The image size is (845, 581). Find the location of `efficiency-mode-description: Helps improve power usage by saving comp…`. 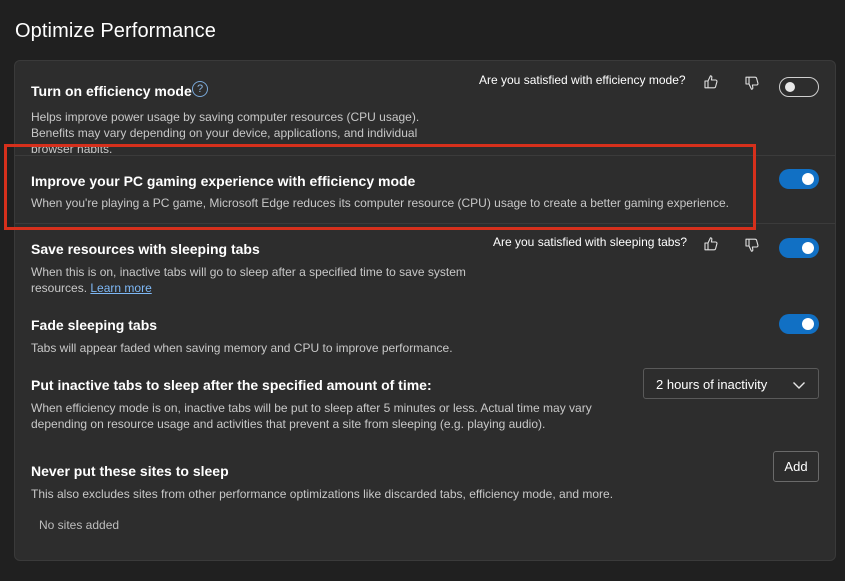

efficiency-mode-description: Helps improve power usage by saving comp… is located at coordinates (225, 133).